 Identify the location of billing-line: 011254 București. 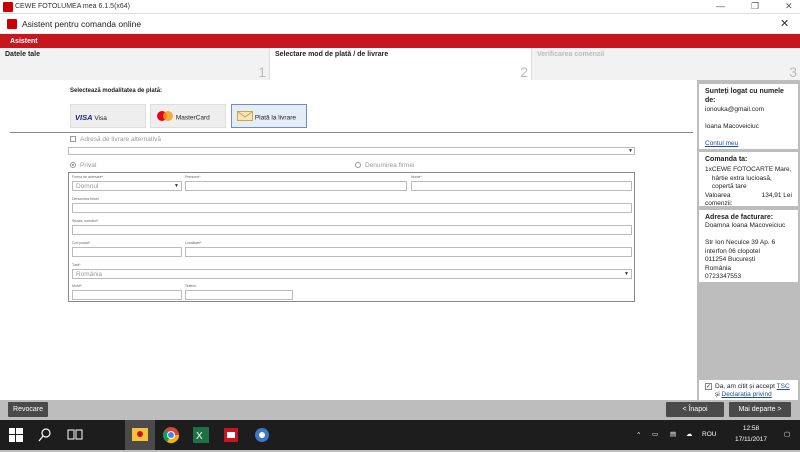
(730, 260).